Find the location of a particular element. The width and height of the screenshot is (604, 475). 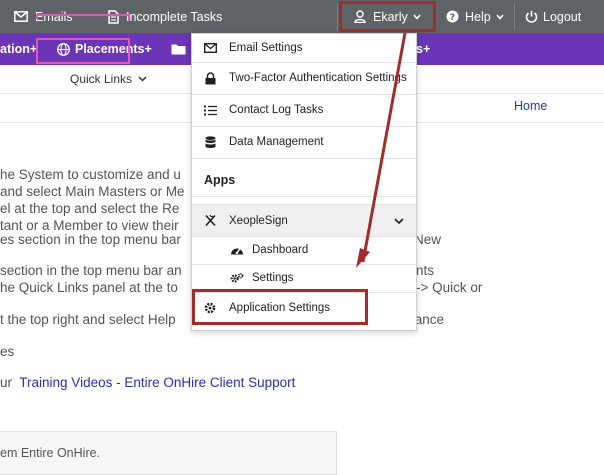

annotation-arrow is located at coordinates (381, 150).